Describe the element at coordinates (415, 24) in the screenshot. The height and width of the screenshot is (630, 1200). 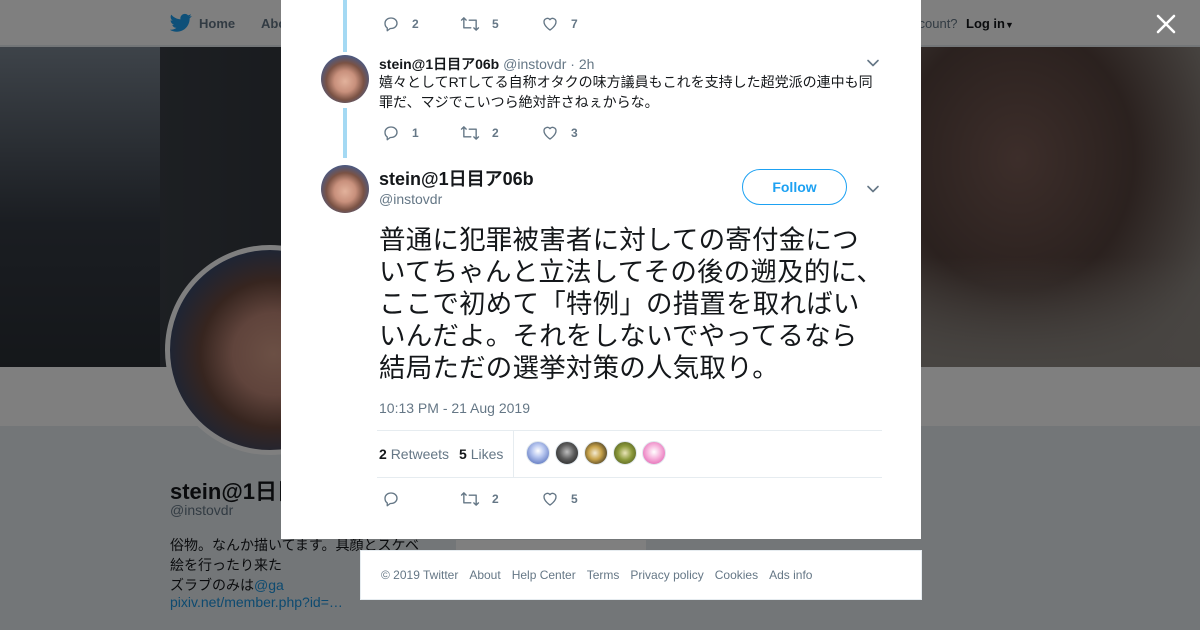
I see `reply-count: 2` at that location.